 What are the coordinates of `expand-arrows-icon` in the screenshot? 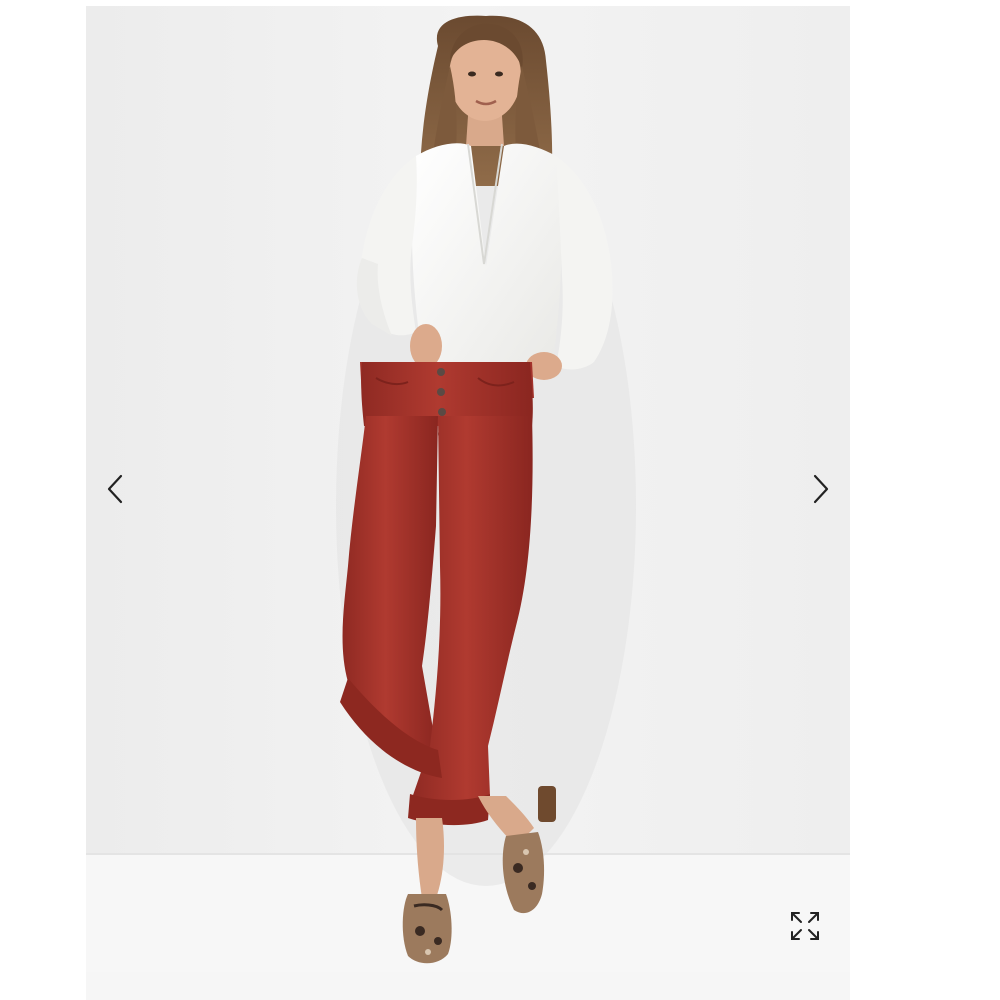 It's located at (805, 926).